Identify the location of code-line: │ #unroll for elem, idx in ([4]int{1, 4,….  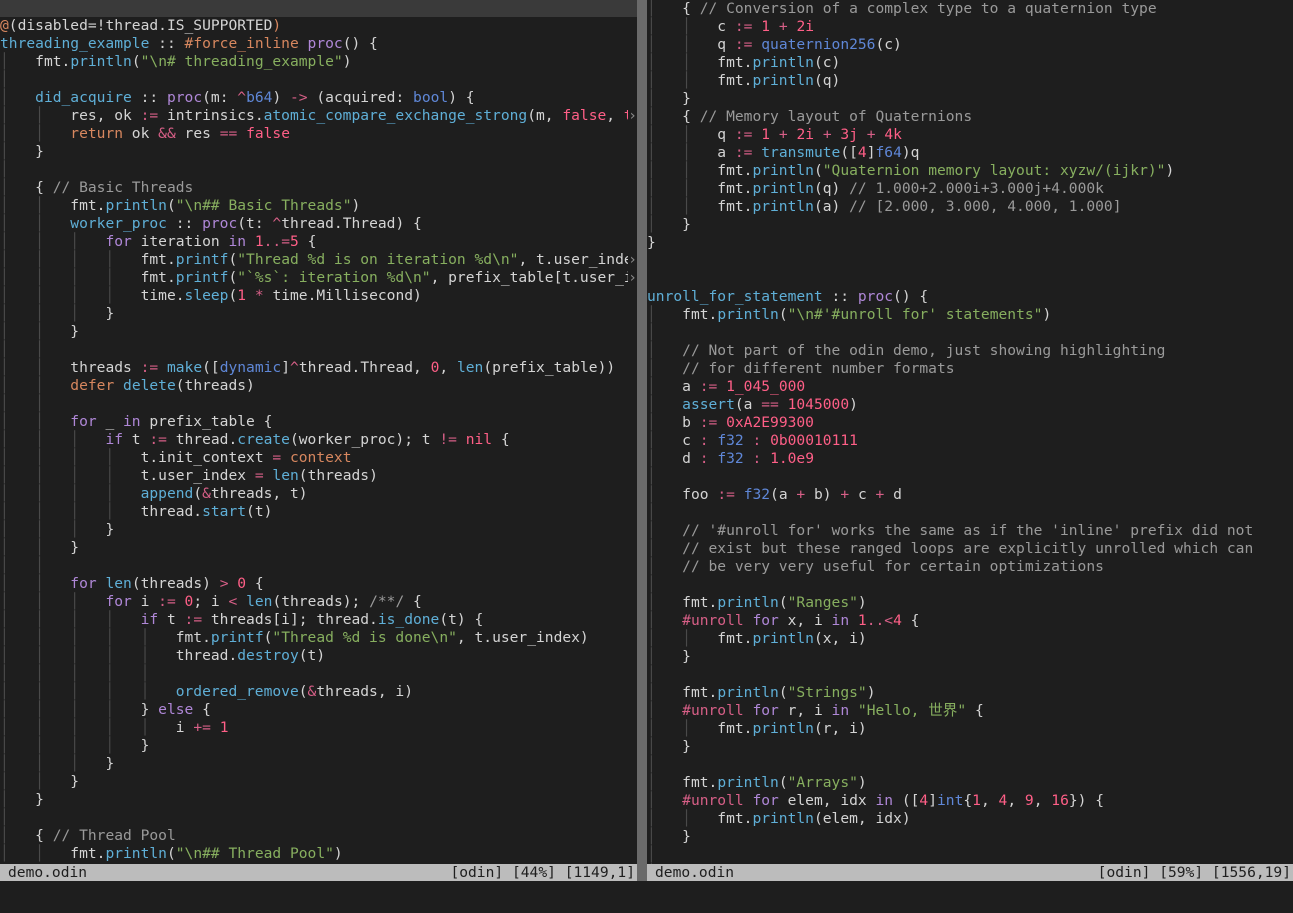
(970, 801).